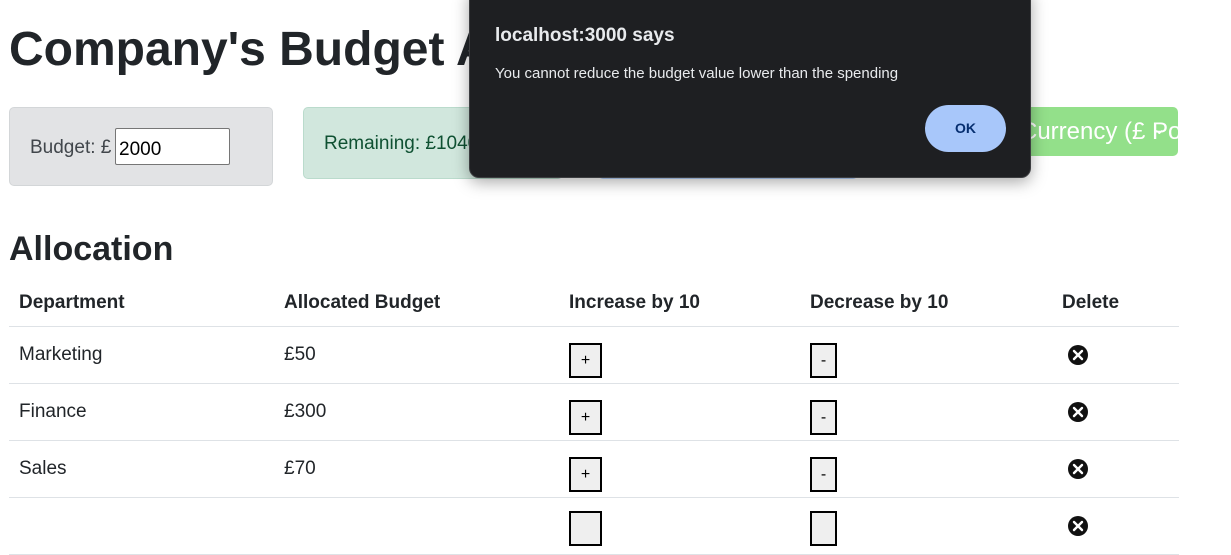 Image resolution: width=1231 pixels, height=555 pixels. What do you see at coordinates (585, 35) in the screenshot?
I see `dialog-title: localhost:3000 says` at bounding box center [585, 35].